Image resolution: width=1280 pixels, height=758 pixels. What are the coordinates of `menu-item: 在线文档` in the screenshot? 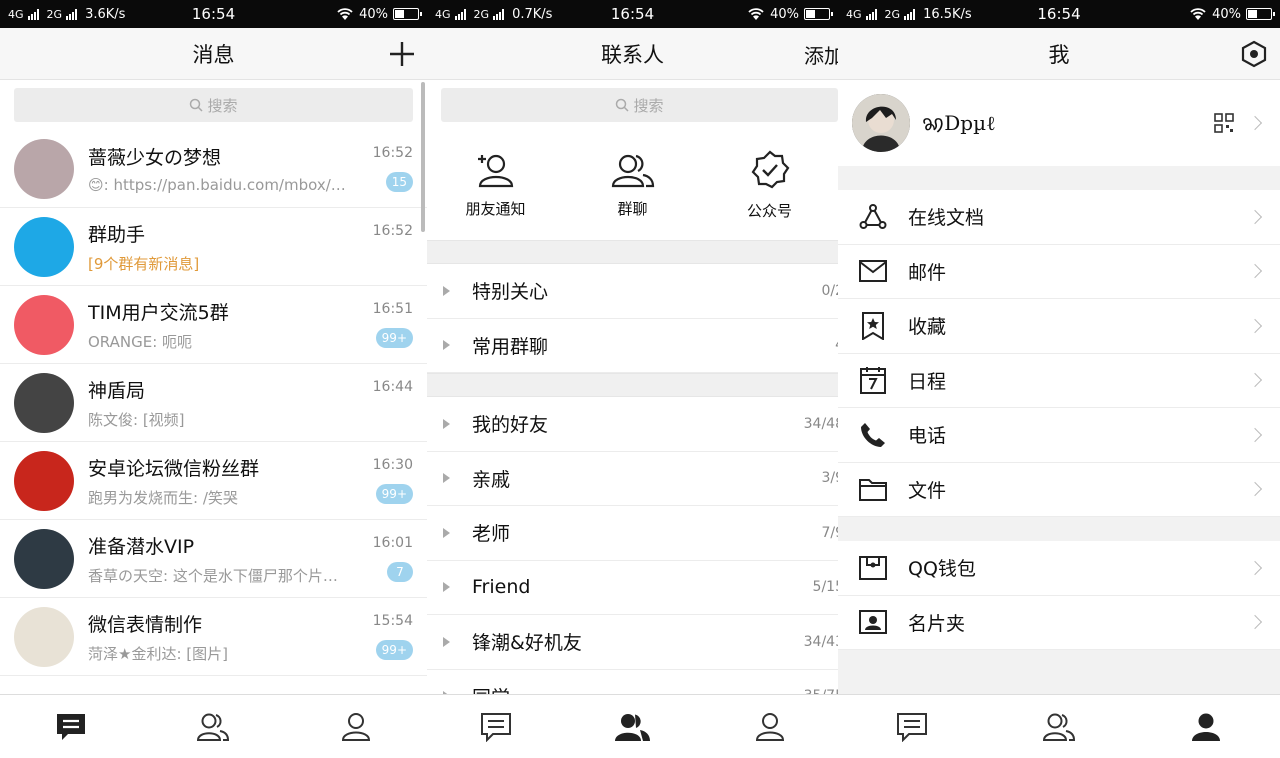 It's located at (1059, 217).